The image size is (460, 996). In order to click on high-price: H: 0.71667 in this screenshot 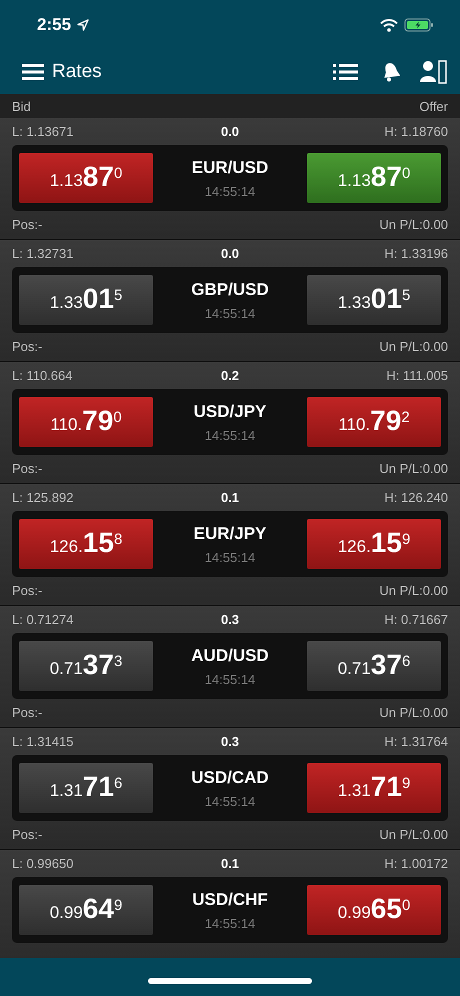, I will do `click(416, 619)`.